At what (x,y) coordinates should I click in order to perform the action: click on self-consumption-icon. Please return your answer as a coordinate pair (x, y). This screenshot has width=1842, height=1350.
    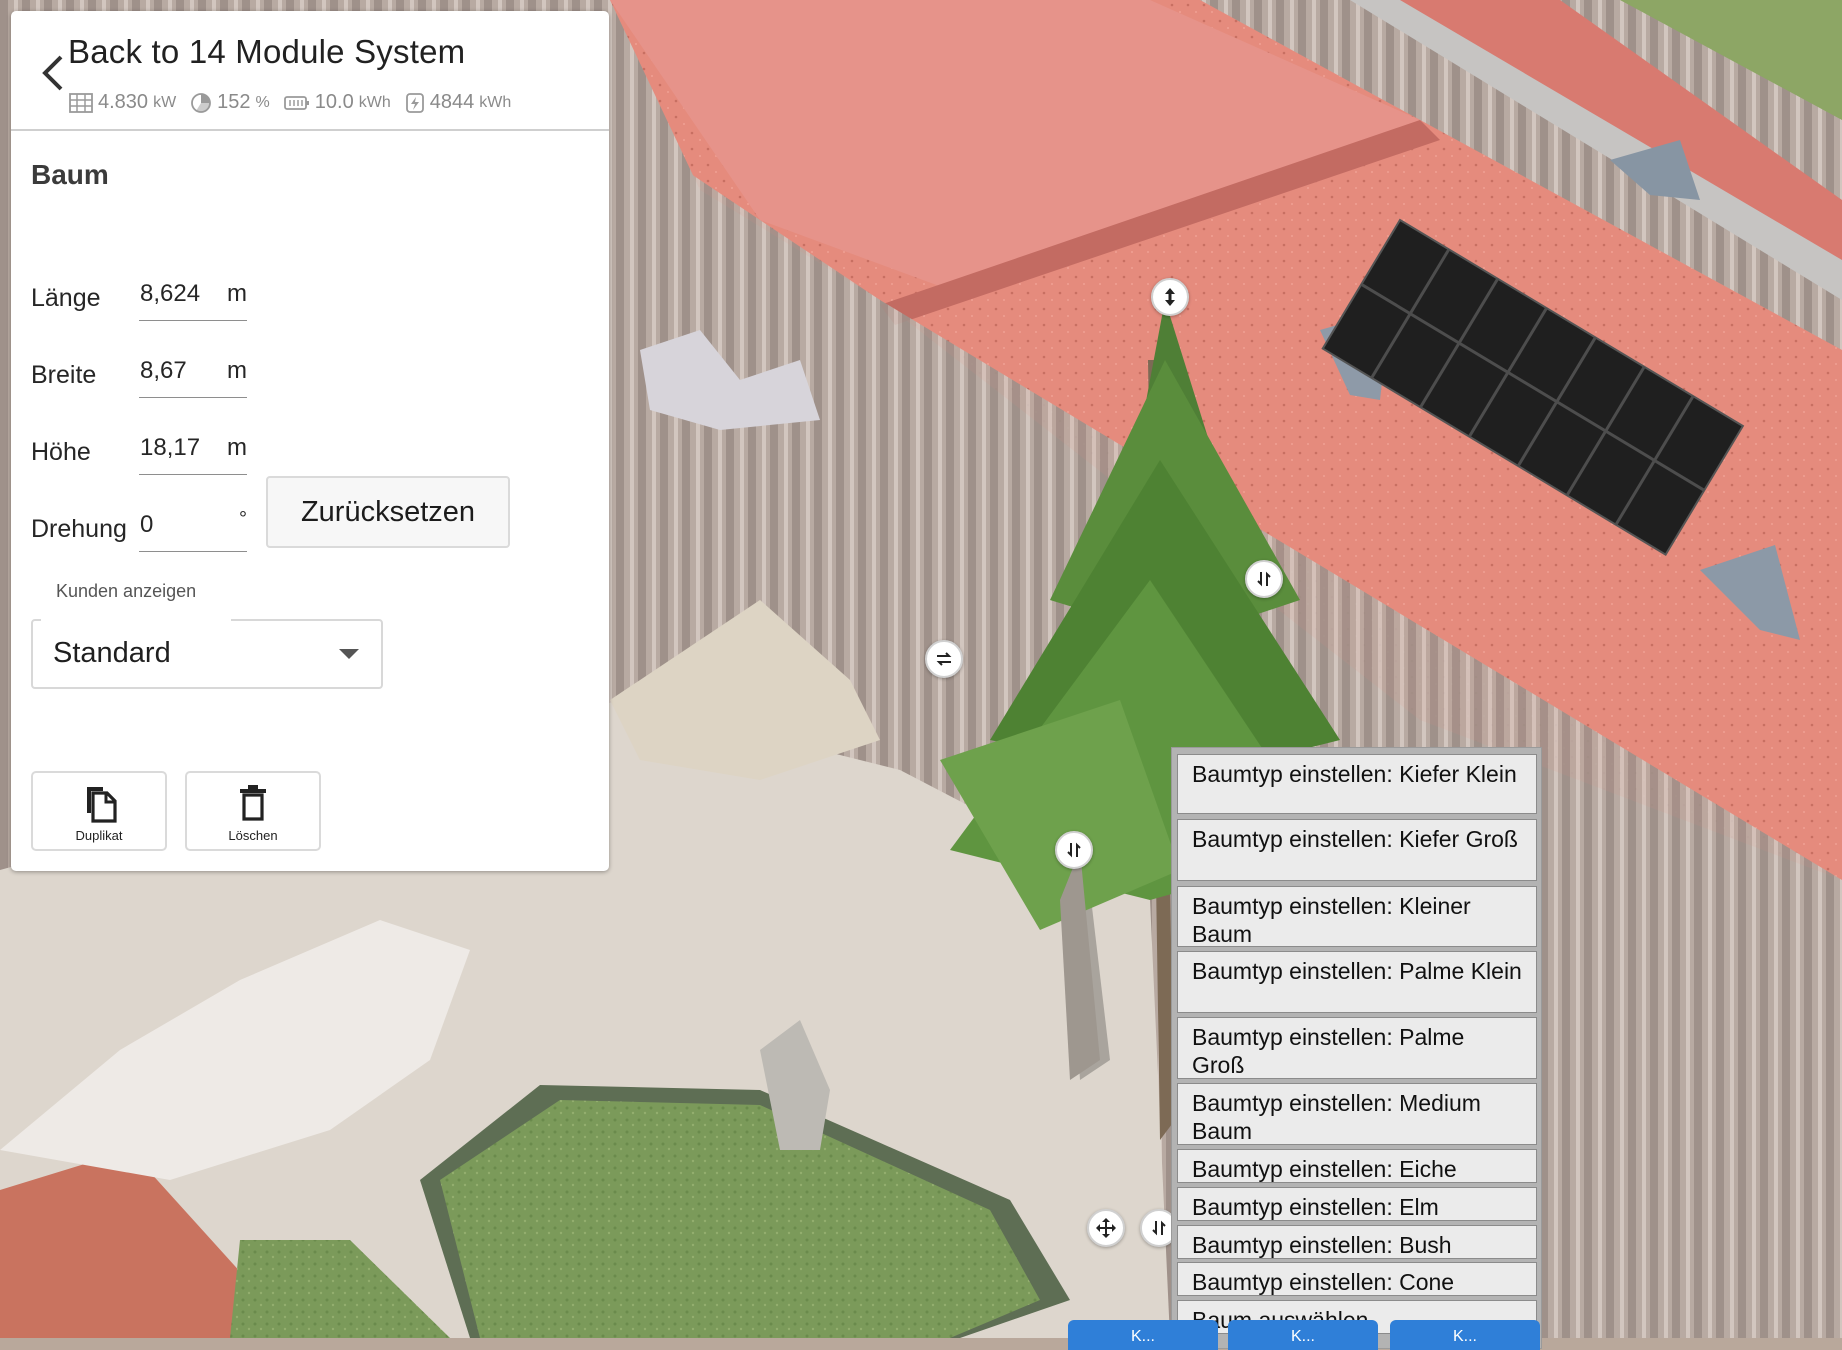
    Looking at the image, I should click on (201, 102).